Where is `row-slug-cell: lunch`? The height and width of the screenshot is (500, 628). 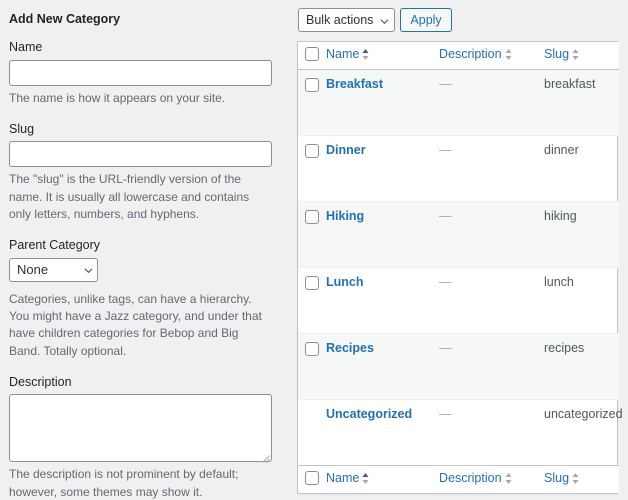 row-slug-cell: lunch is located at coordinates (581, 300).